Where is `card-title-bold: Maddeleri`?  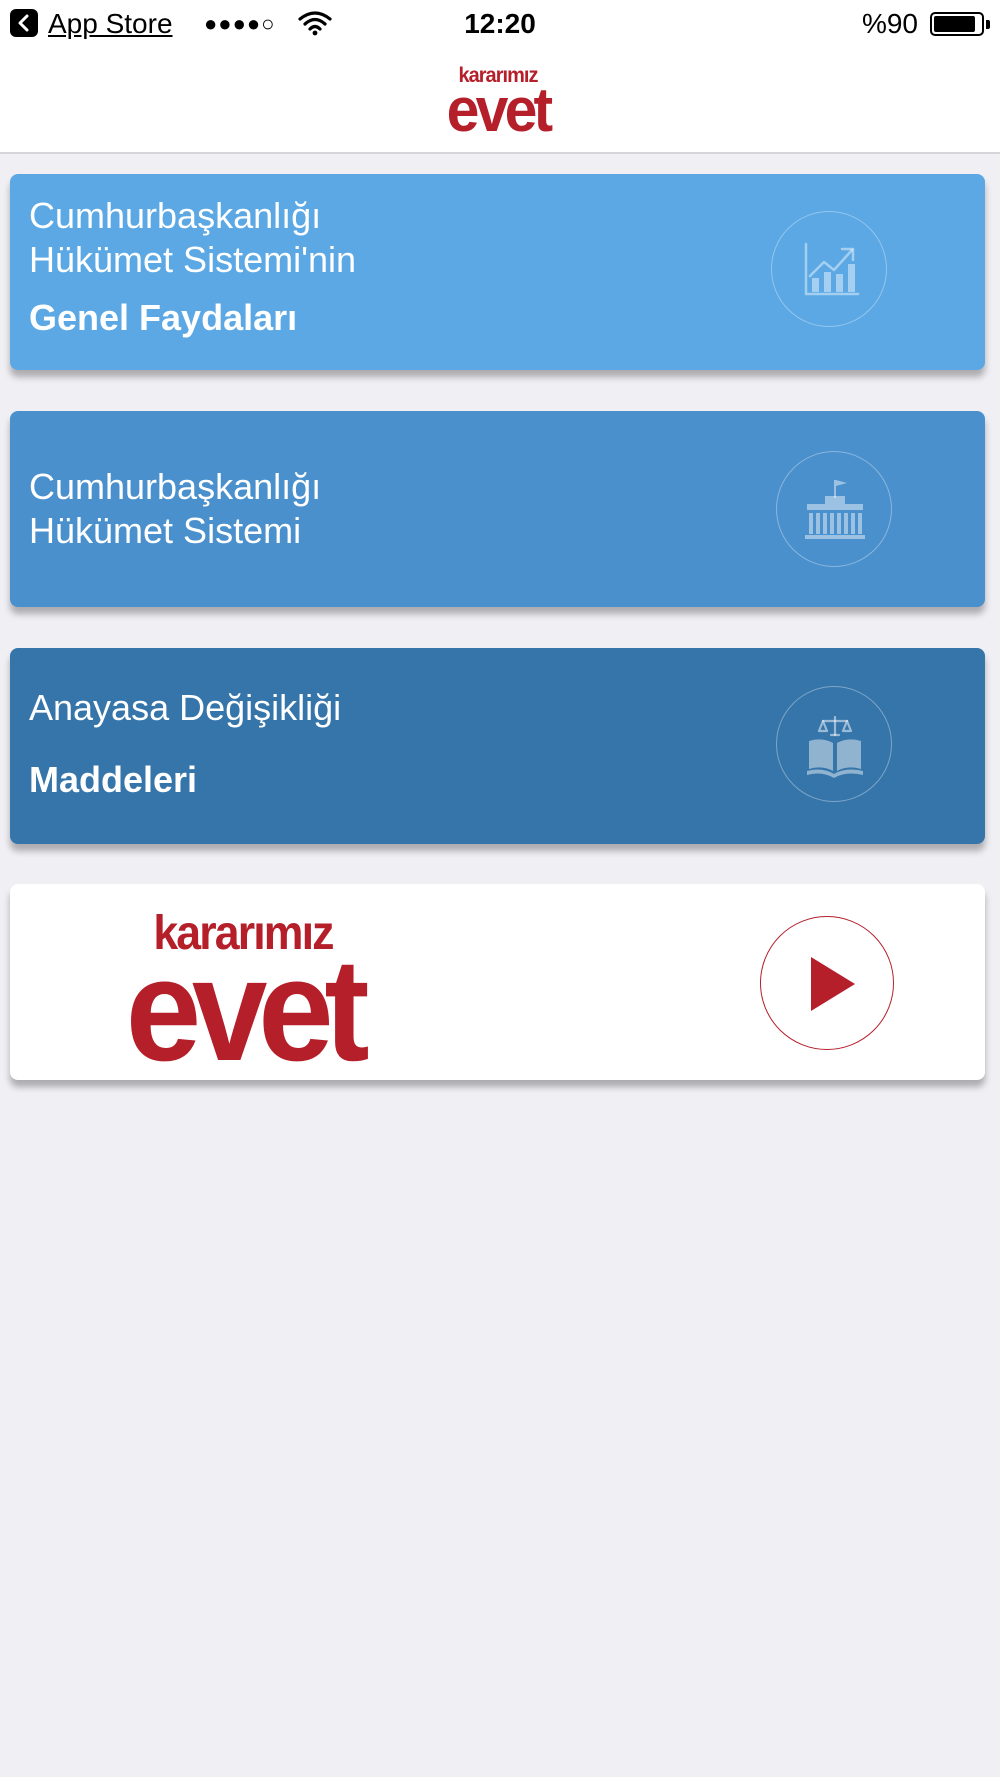 card-title-bold: Maddeleri is located at coordinates (113, 779).